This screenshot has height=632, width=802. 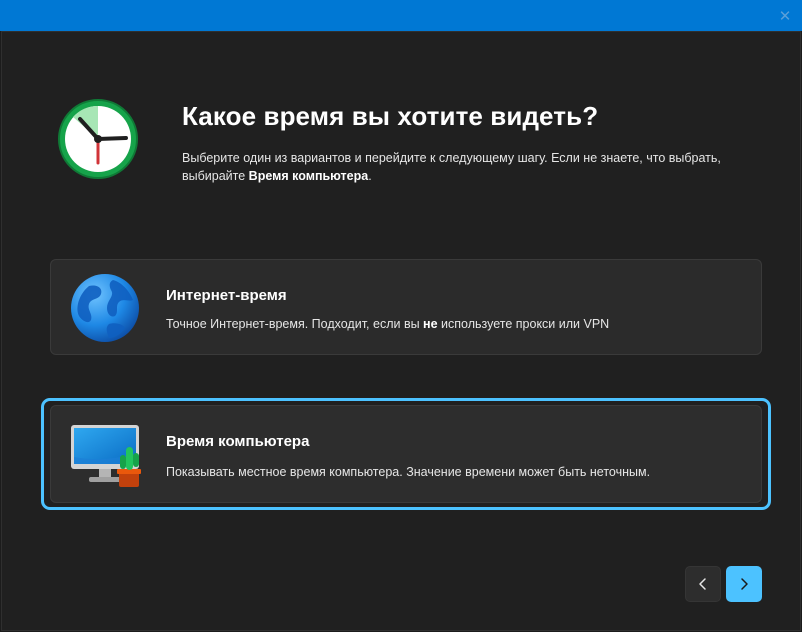 I want to click on option-internet-title: Интернет-время, so click(x=226, y=295).